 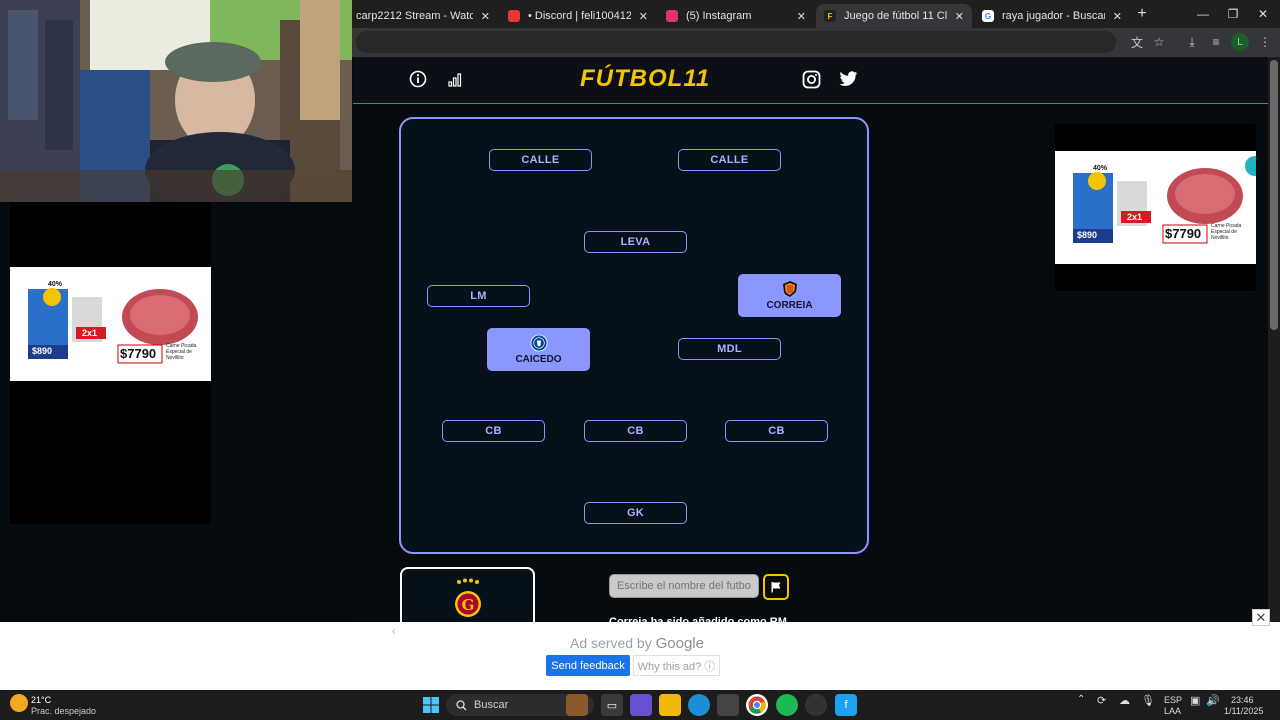 I want to click on media-control-icon: ≡, so click(x=1216, y=42).